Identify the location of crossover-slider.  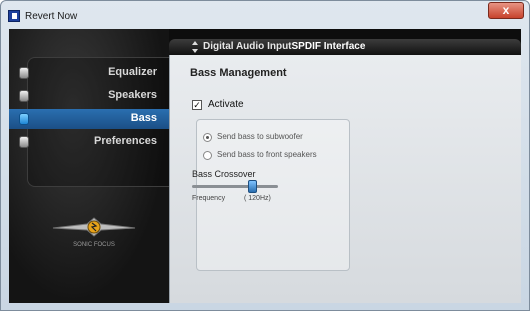
(235, 186).